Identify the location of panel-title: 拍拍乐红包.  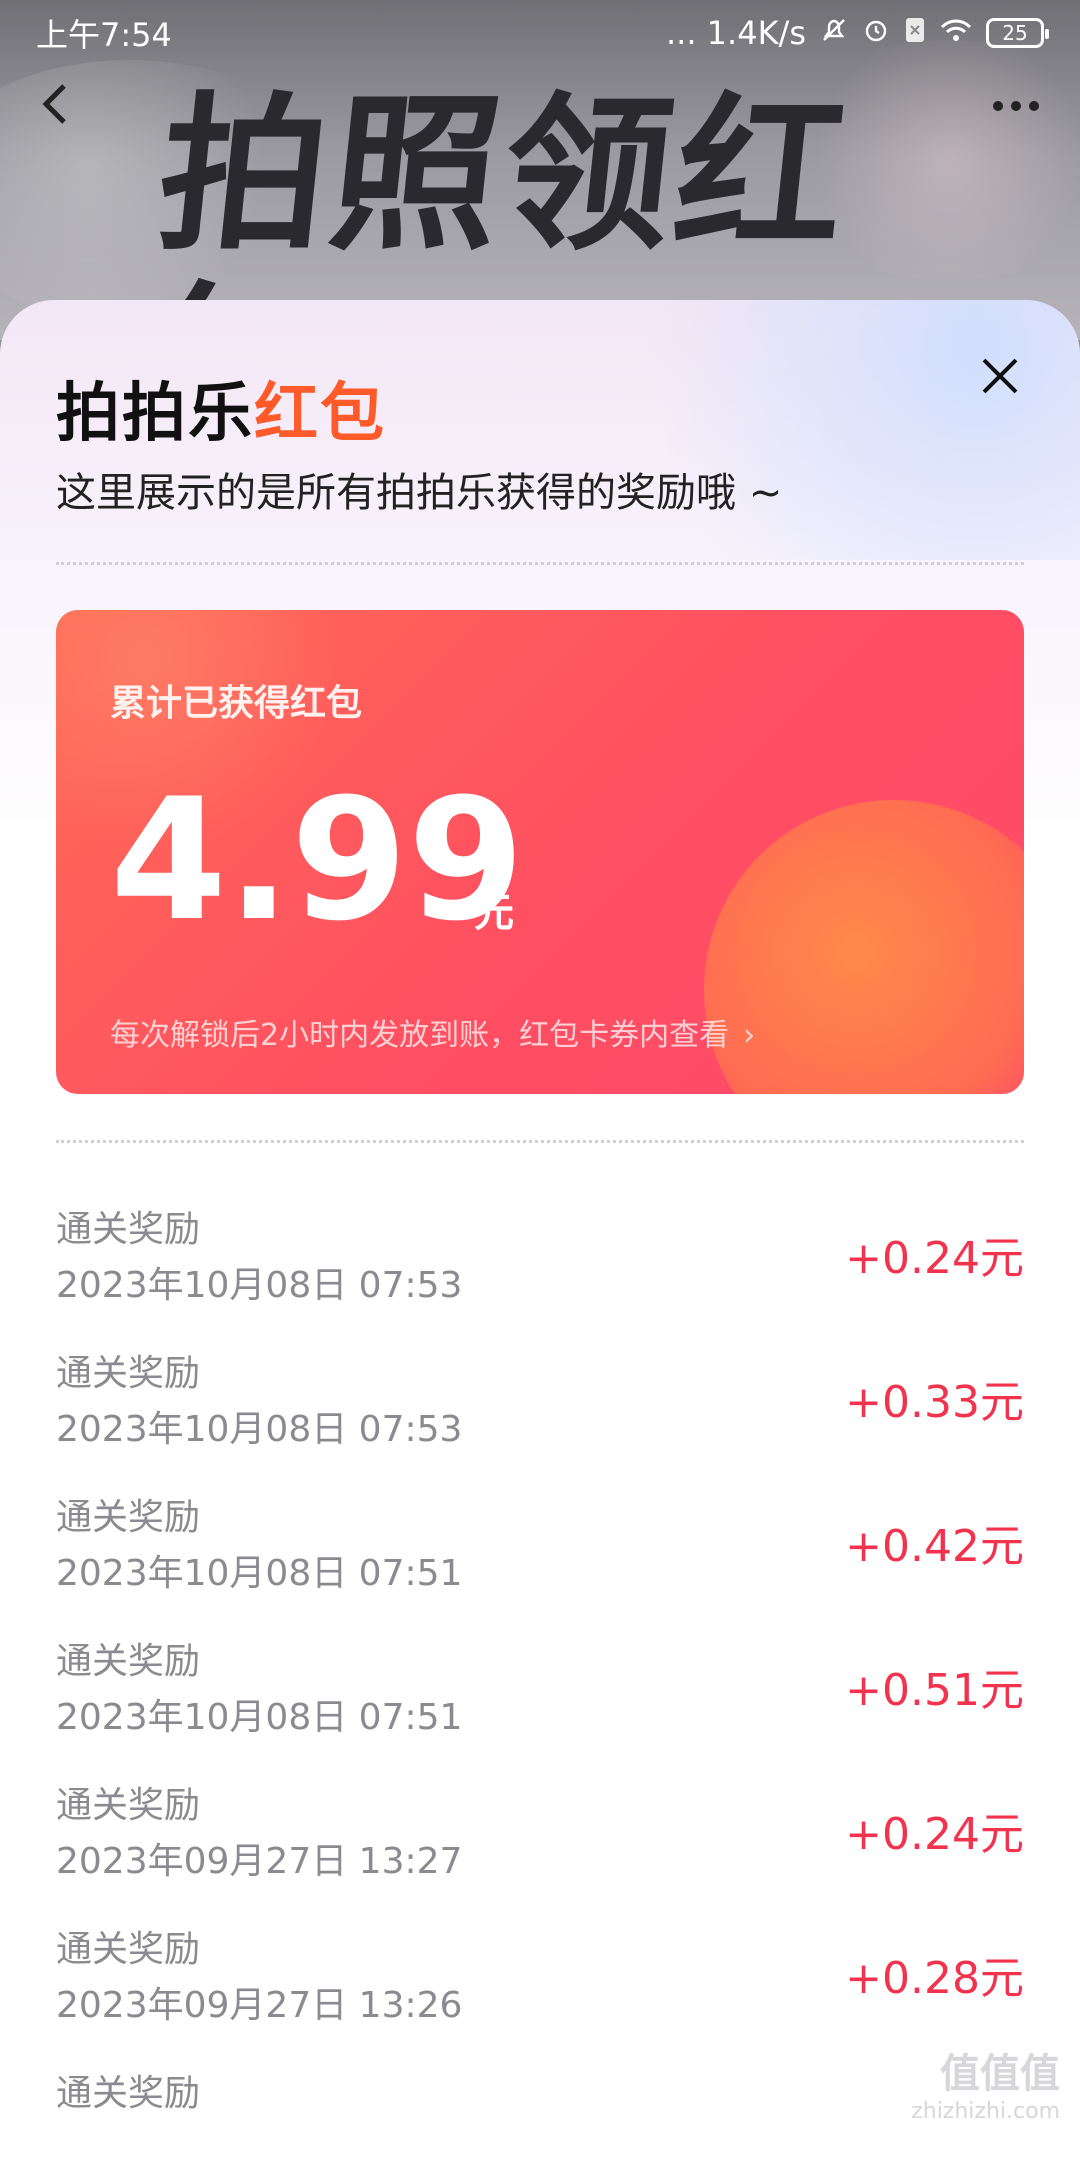
(221, 408).